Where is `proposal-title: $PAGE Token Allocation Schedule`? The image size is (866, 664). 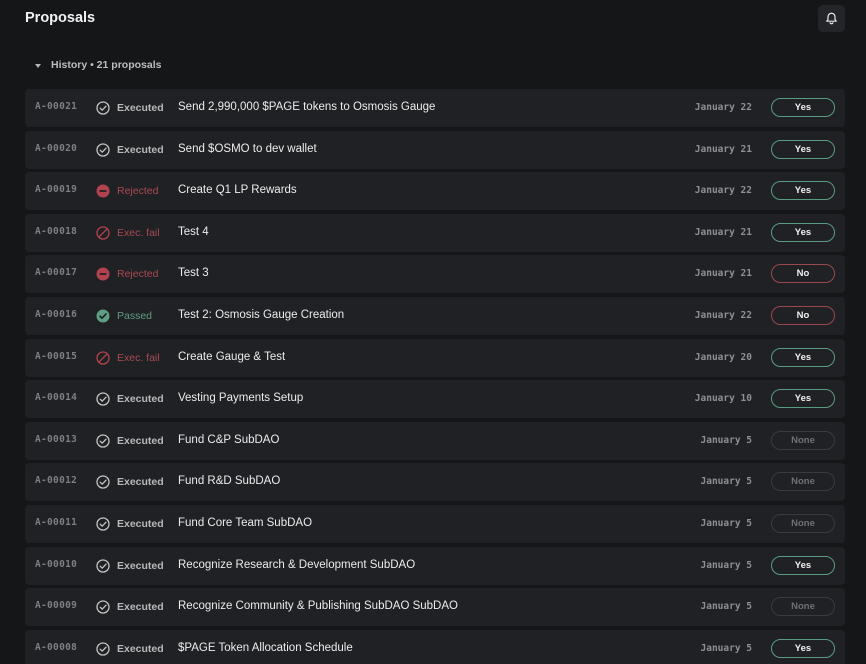 proposal-title: $PAGE Token Allocation Schedule is located at coordinates (265, 647).